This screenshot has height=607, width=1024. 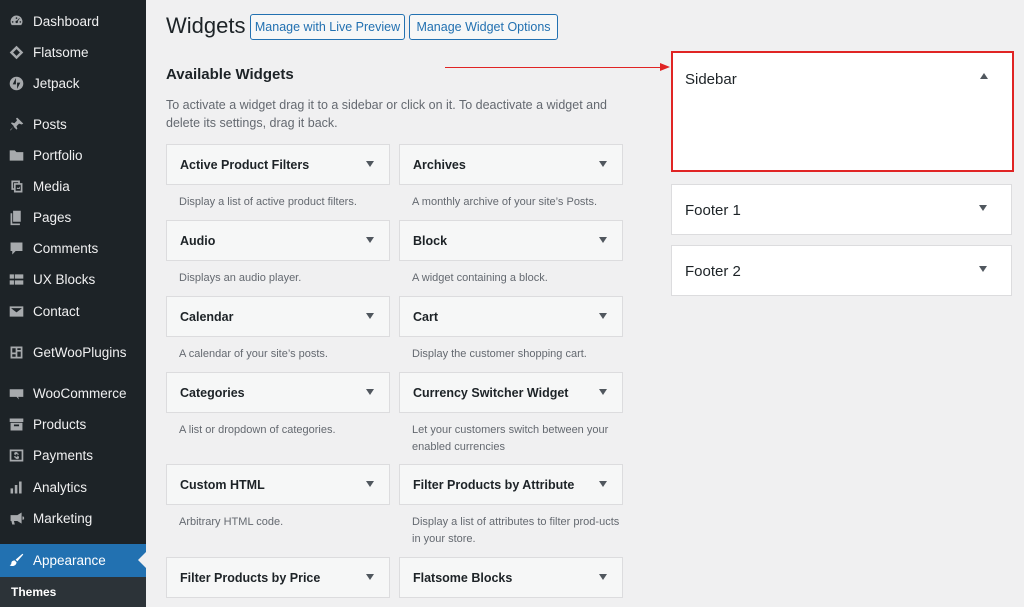 What do you see at coordinates (16, 393) in the screenshot?
I see `woo-icon` at bounding box center [16, 393].